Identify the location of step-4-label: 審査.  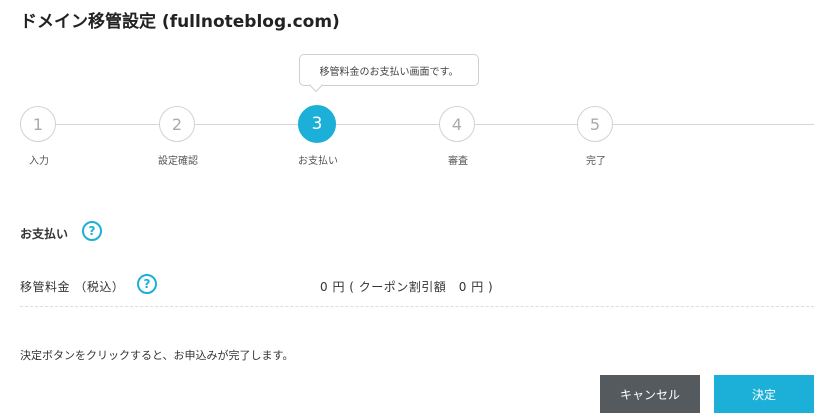
(458, 161).